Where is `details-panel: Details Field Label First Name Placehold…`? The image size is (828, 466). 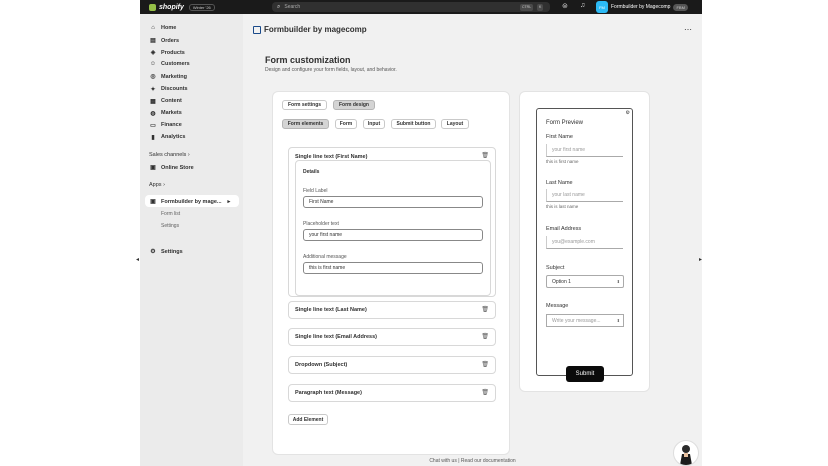 details-panel: Details Field Label First Name Placehold… is located at coordinates (393, 228).